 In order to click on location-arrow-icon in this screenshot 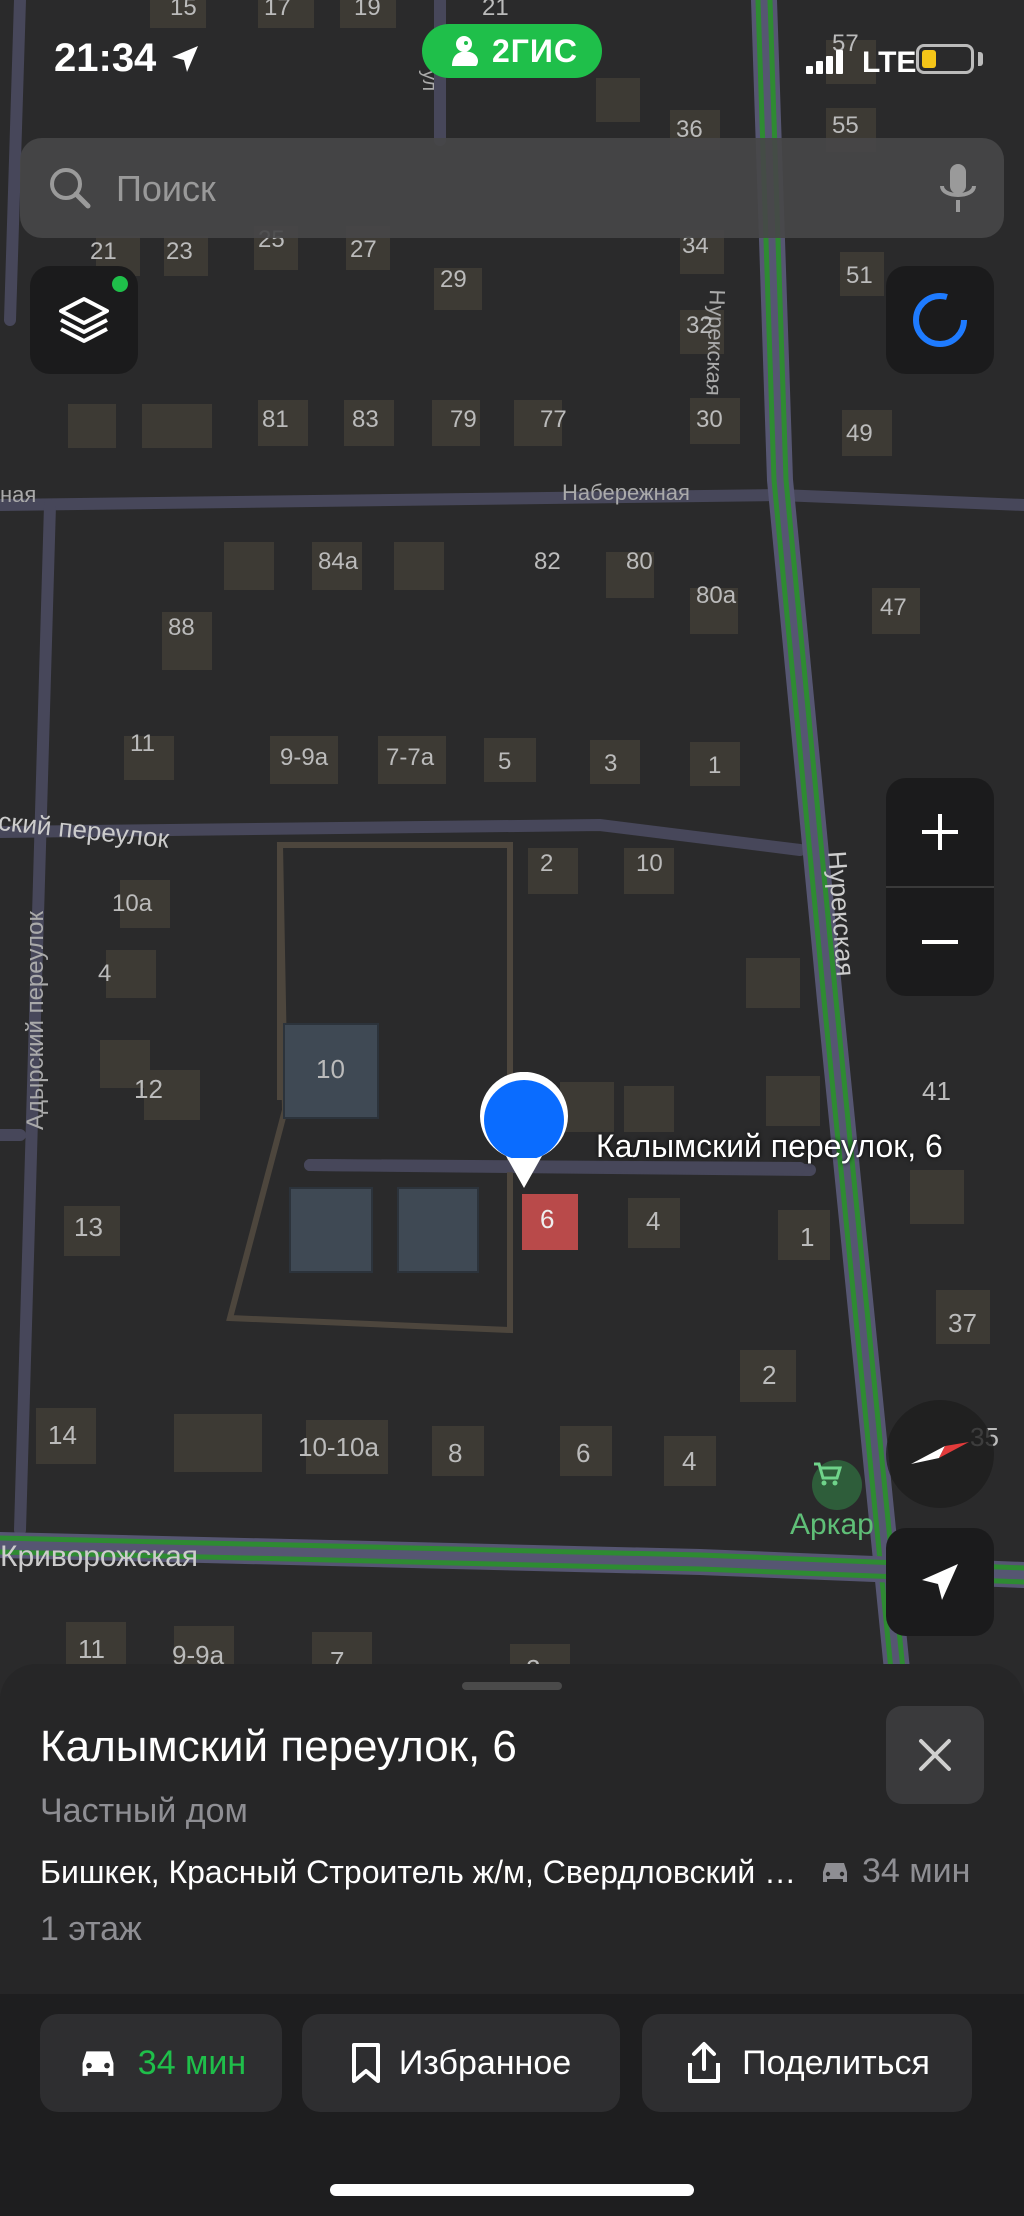, I will do `click(185, 59)`.